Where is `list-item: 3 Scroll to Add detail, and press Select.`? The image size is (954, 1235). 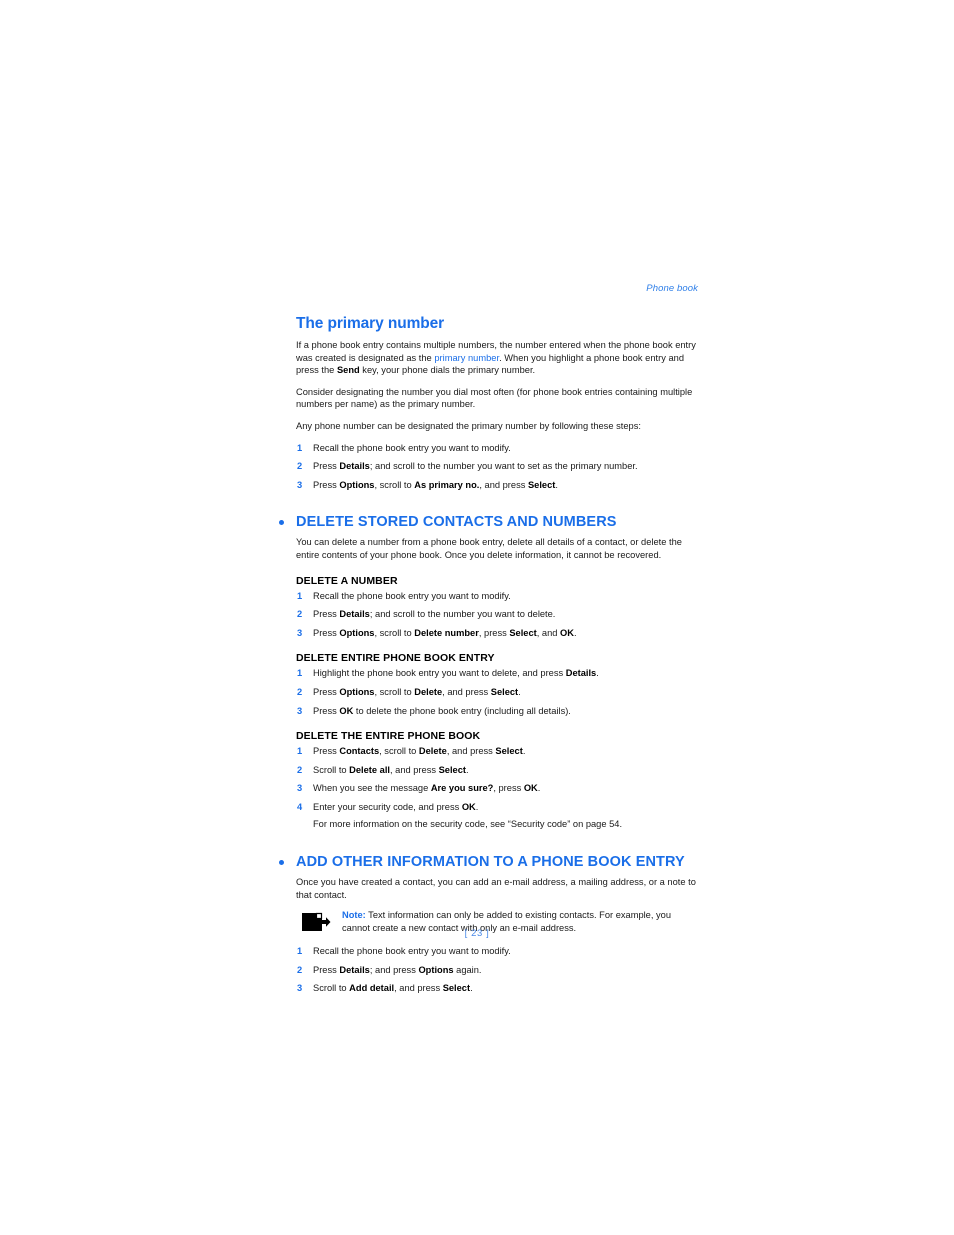 list-item: 3 Scroll to Add detail, and press Select. is located at coordinates (497, 988).